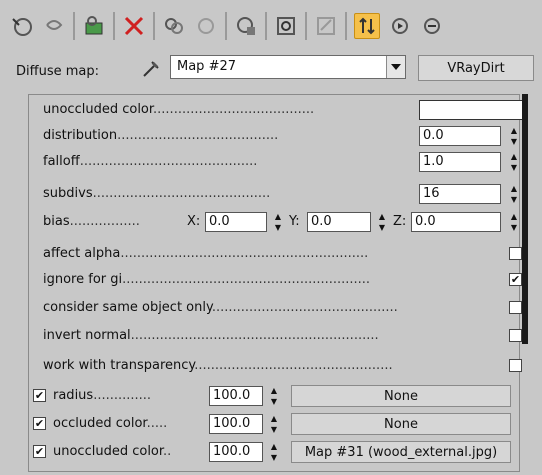 Image resolution: width=542 pixels, height=475 pixels. What do you see at coordinates (278, 222) in the screenshot?
I see `bias-x-spinner: ▲ ▼` at bounding box center [278, 222].